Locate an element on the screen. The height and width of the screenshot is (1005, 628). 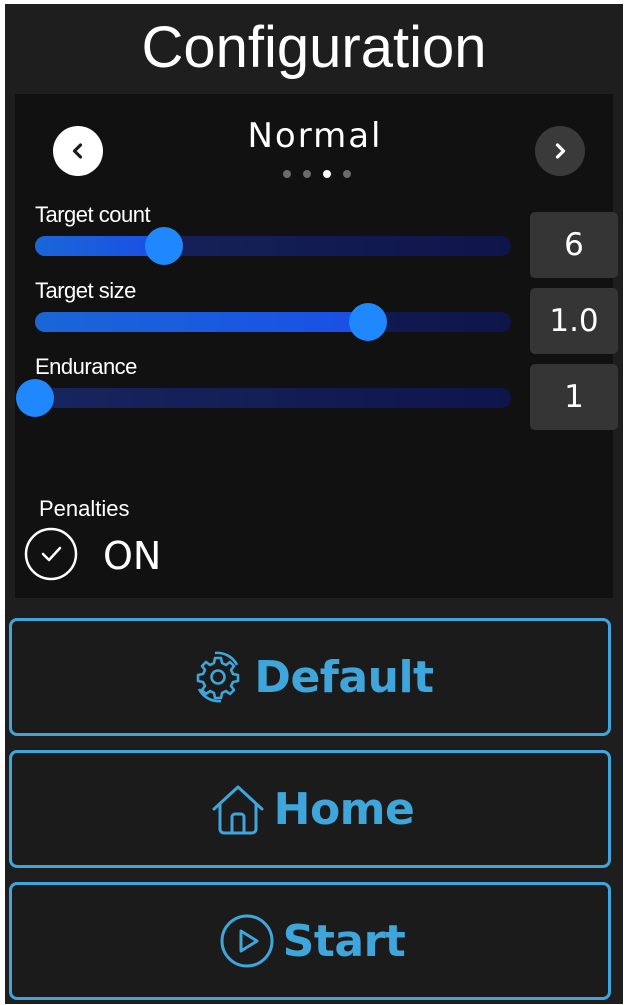
default-button: Default is located at coordinates (310, 677).